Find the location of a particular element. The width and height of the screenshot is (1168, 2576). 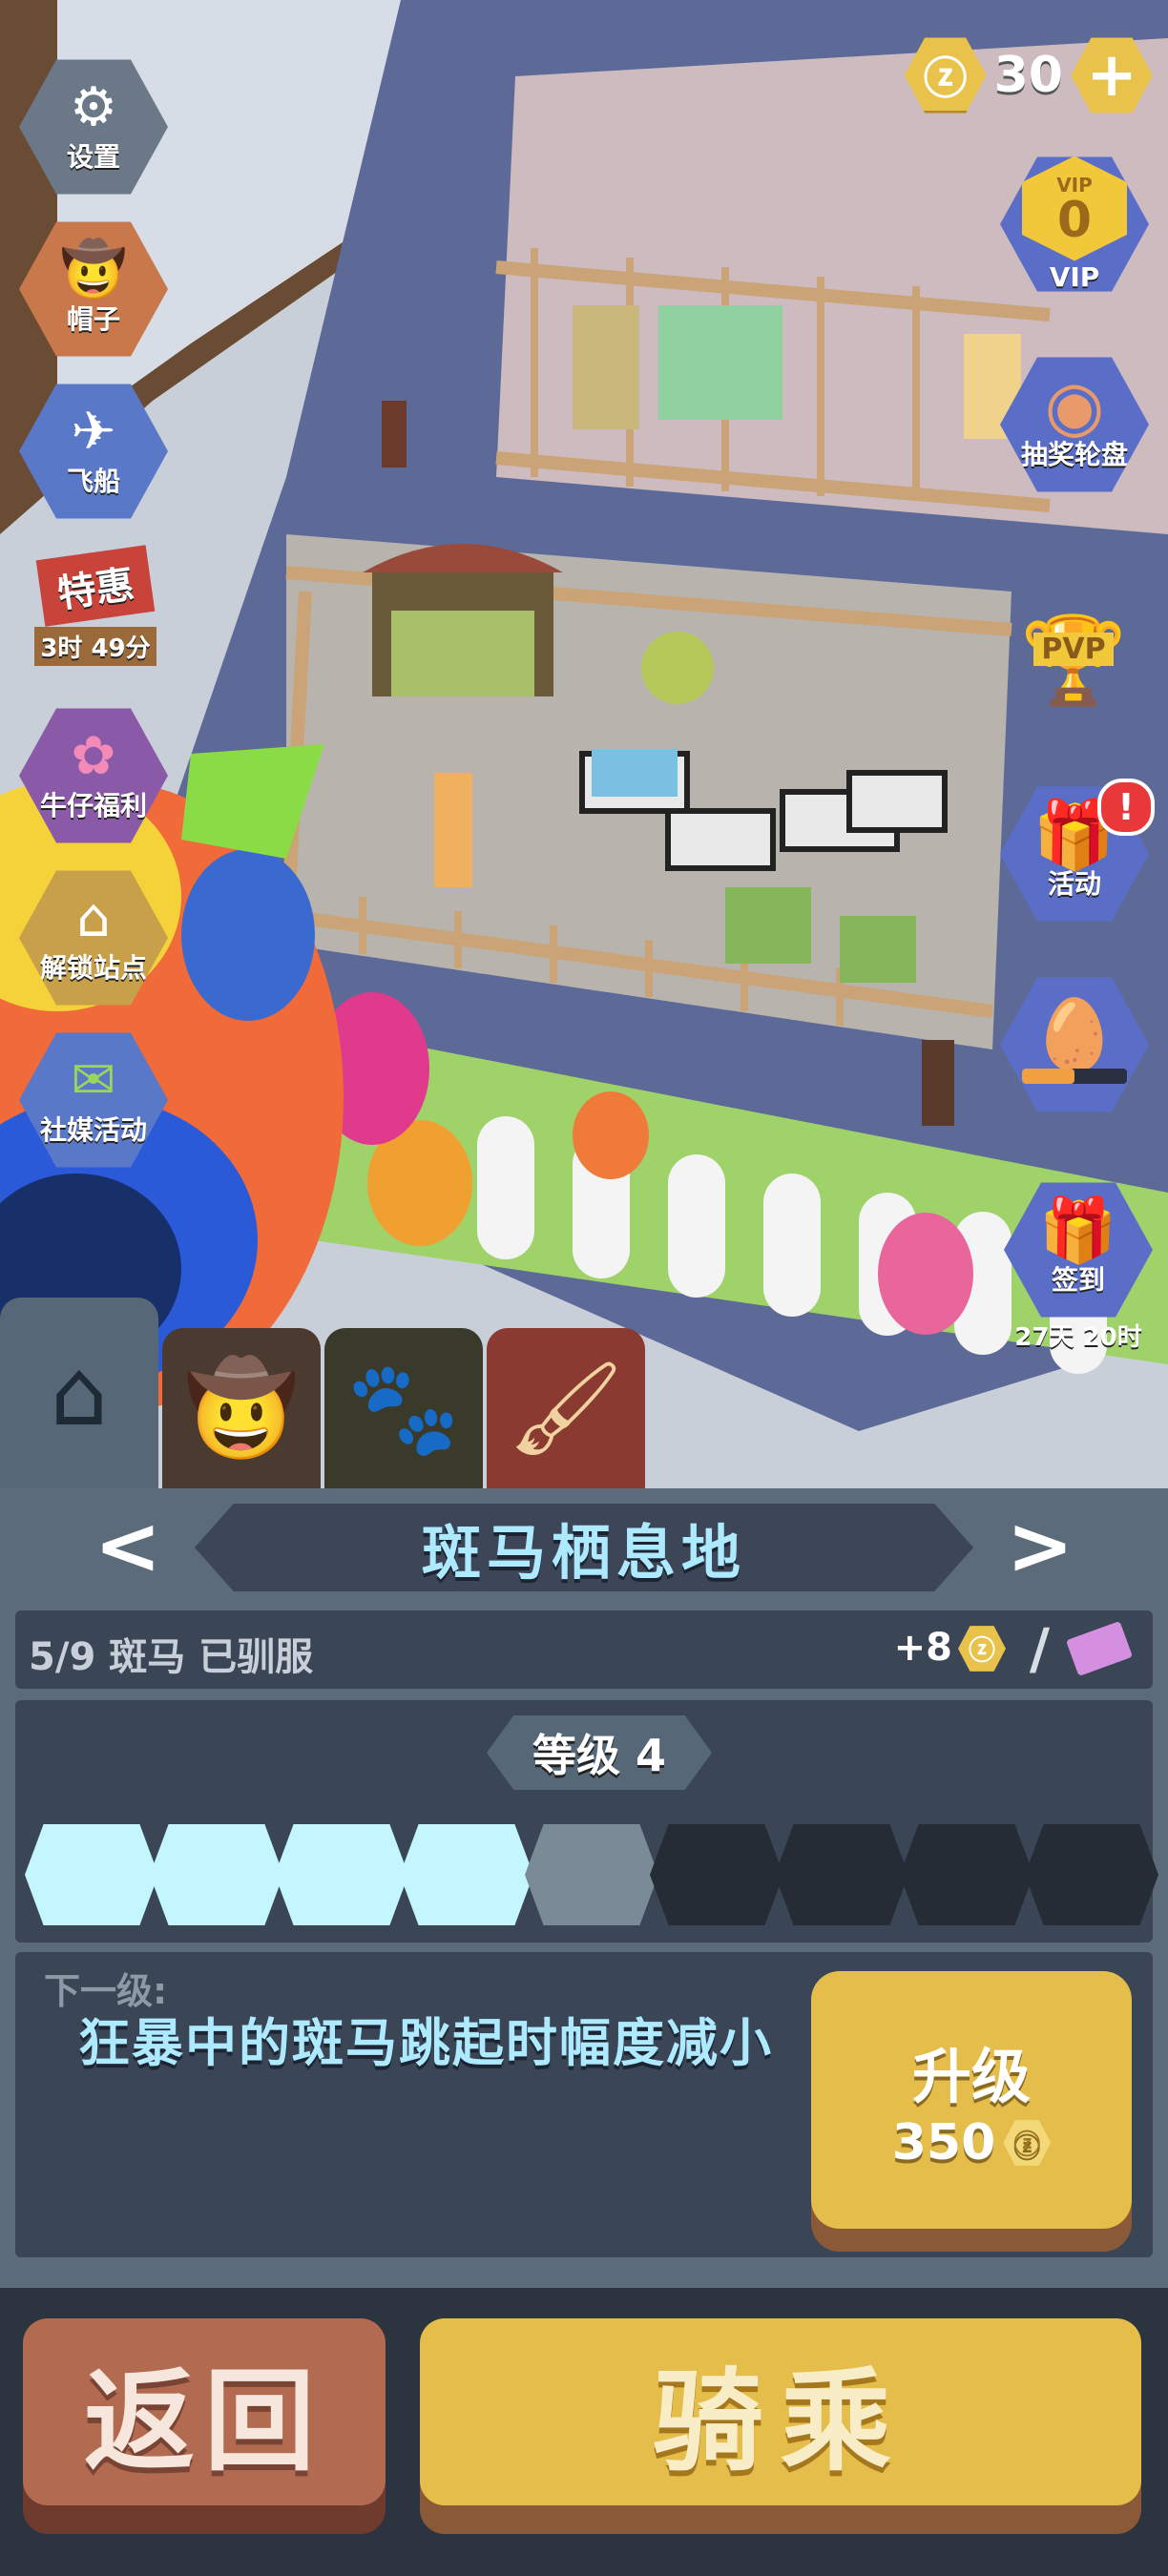

home-icon: ⌂ is located at coordinates (79, 1393).